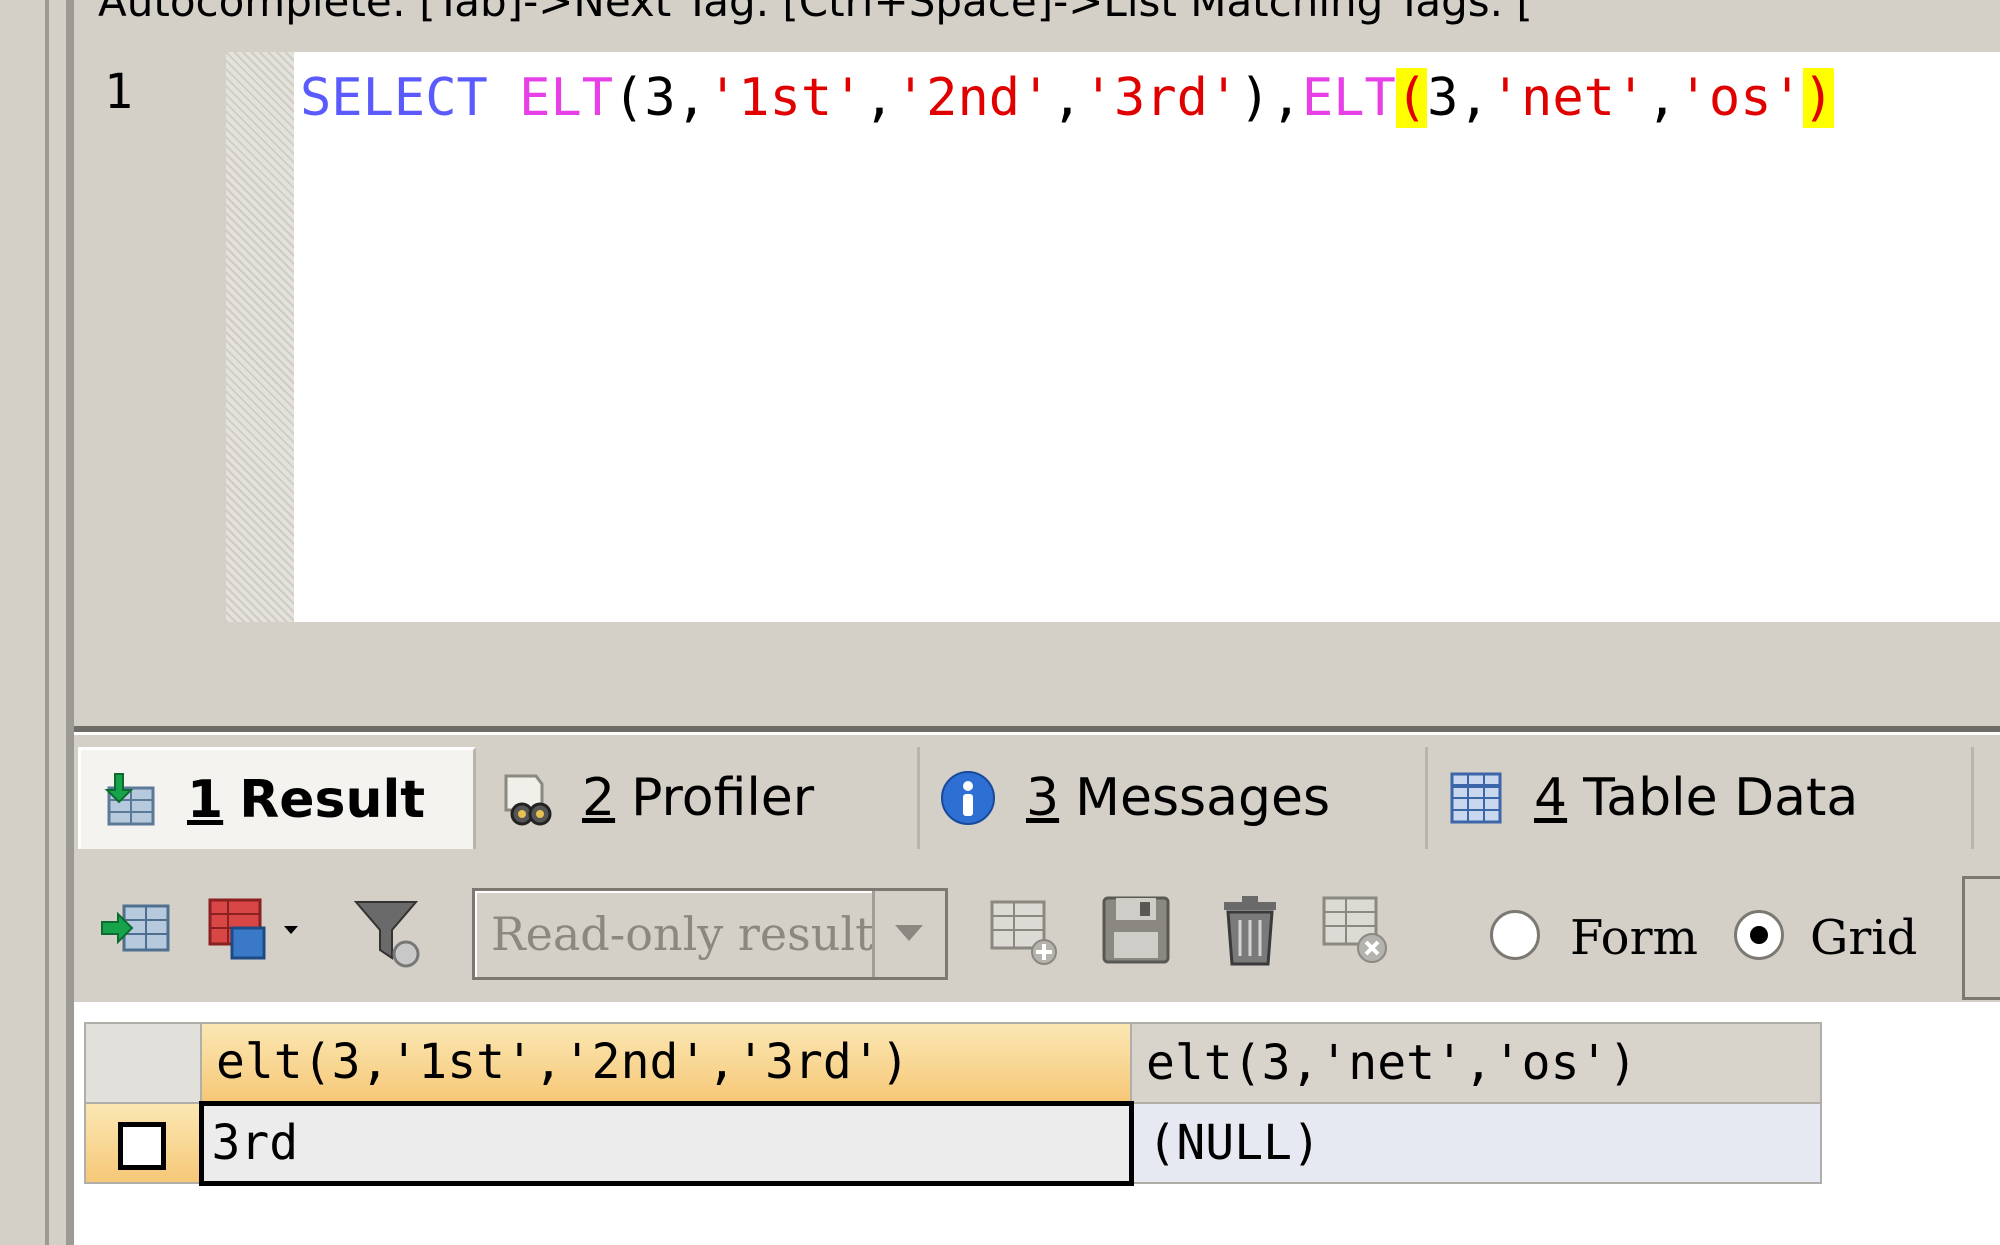  Describe the element at coordinates (1358, 932) in the screenshot. I see `cancel-changes-icon` at that location.